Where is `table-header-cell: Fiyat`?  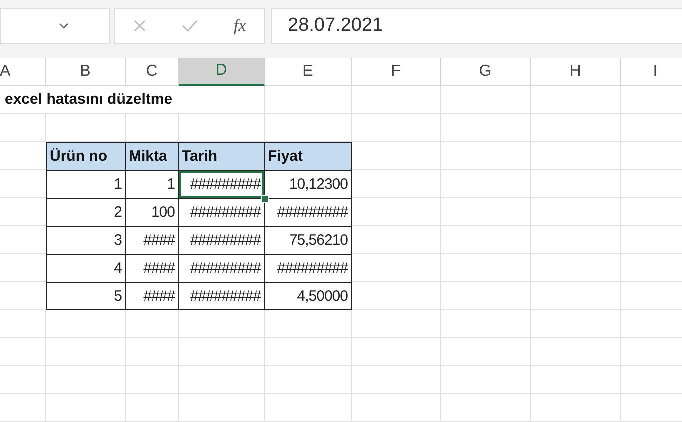 table-header-cell: Fiyat is located at coordinates (308, 156).